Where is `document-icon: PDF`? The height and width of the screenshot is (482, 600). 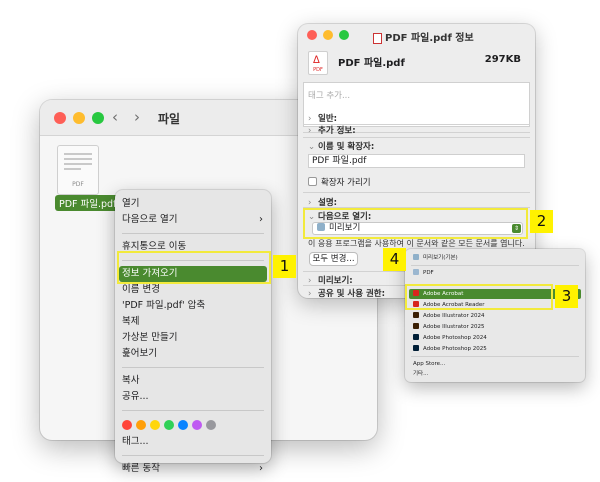 document-icon: PDF is located at coordinates (78, 170).